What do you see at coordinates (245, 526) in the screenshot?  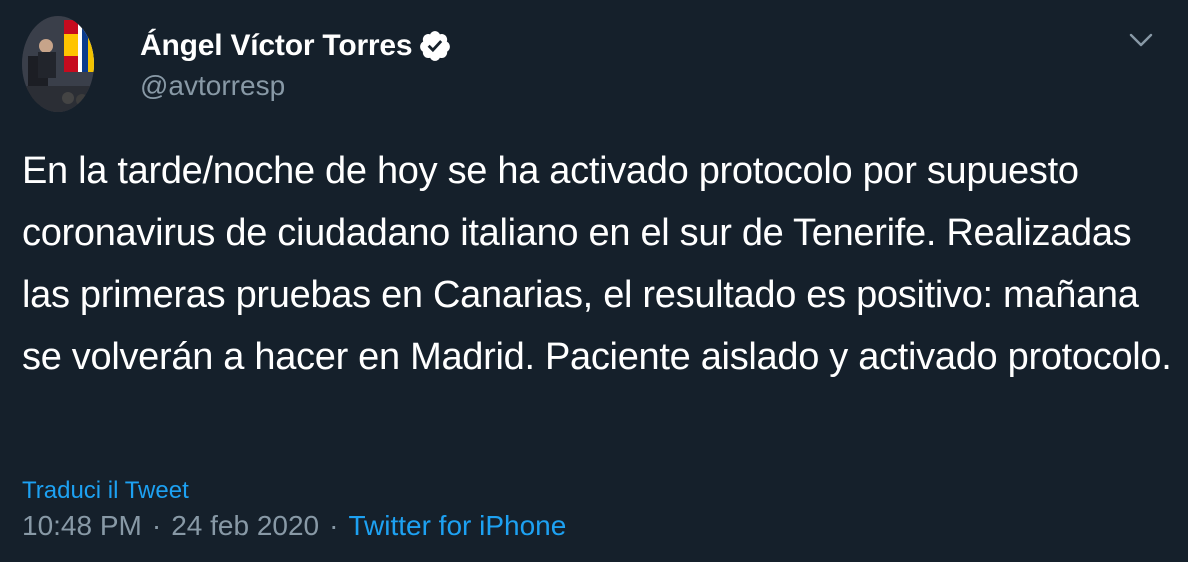 I see `tweet-date: 24 feb 2020` at bounding box center [245, 526].